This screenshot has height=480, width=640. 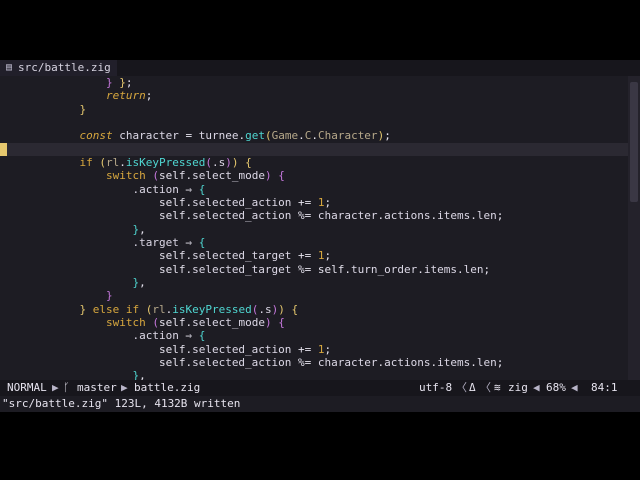 What do you see at coordinates (314, 242) in the screenshot?
I see `code-line: .target ⇒ {` at bounding box center [314, 242].